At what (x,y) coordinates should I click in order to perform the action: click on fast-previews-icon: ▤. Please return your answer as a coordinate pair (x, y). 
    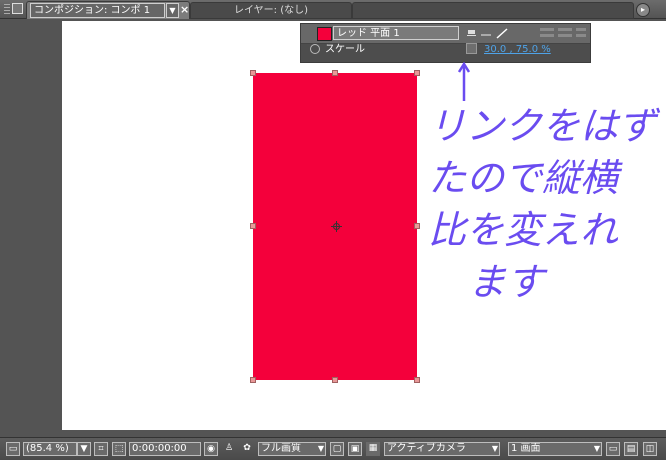
    Looking at the image, I should click on (631, 449).